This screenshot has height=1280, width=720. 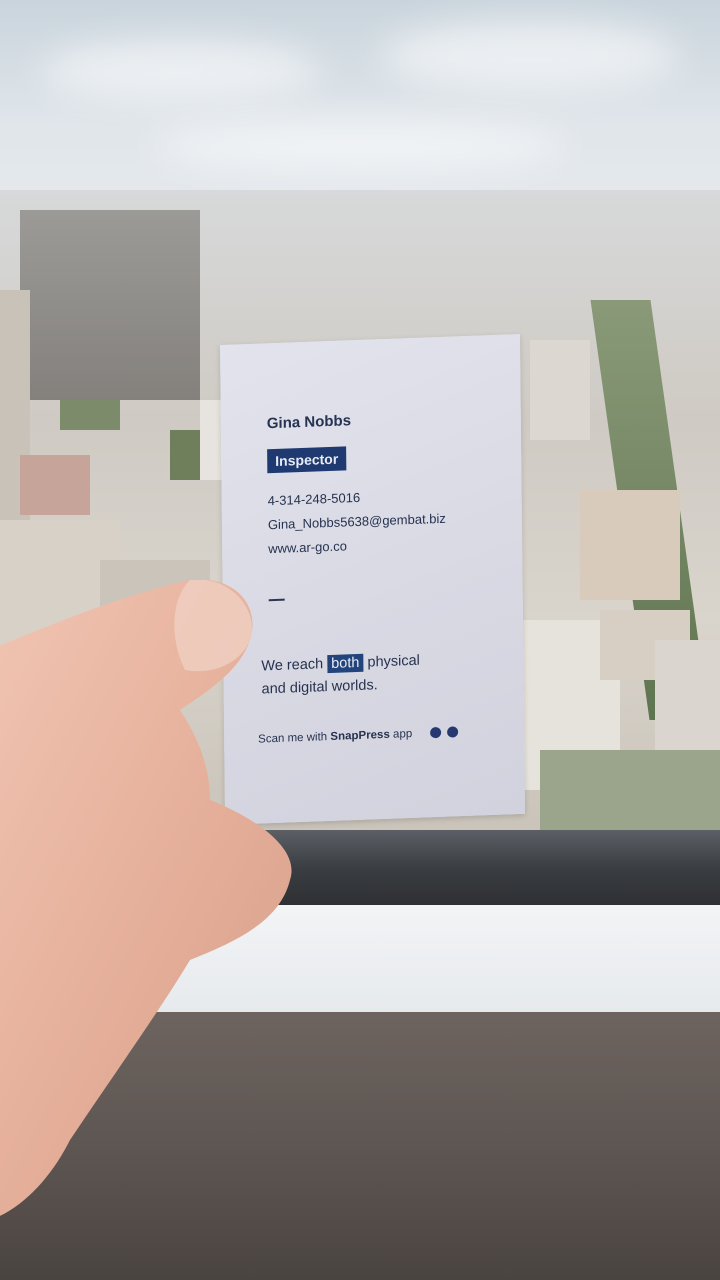 I want to click on tagline-highlight: both, so click(x=345, y=663).